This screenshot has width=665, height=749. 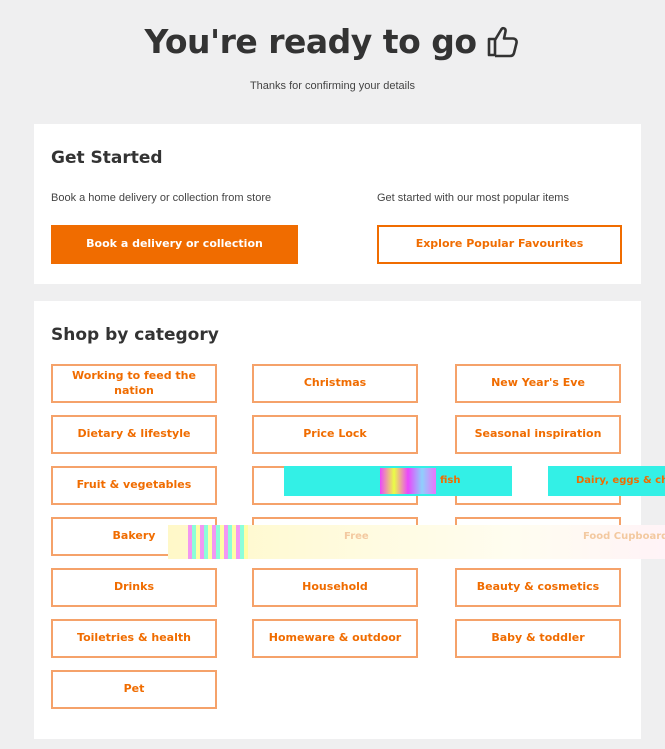 What do you see at coordinates (135, 335) in the screenshot?
I see `shop-by-category-heading: Shop by category` at bounding box center [135, 335].